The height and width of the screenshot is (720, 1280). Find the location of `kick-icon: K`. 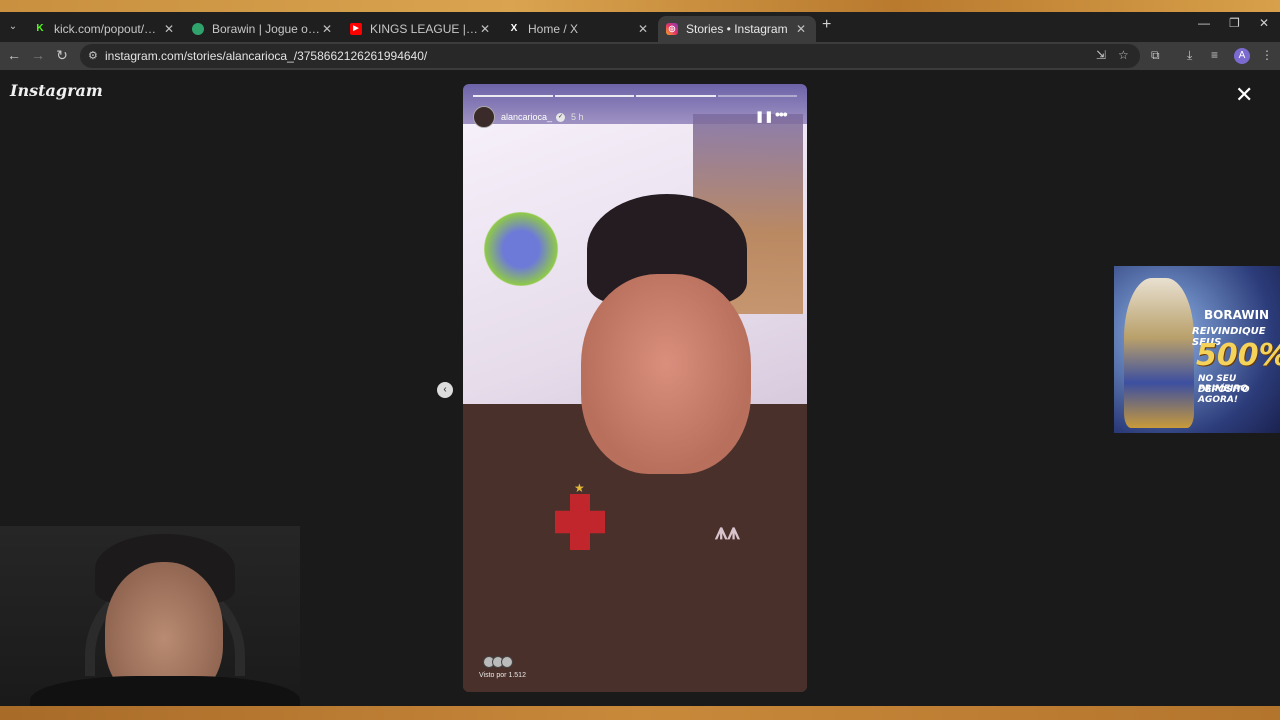

kick-icon: K is located at coordinates (40, 28).